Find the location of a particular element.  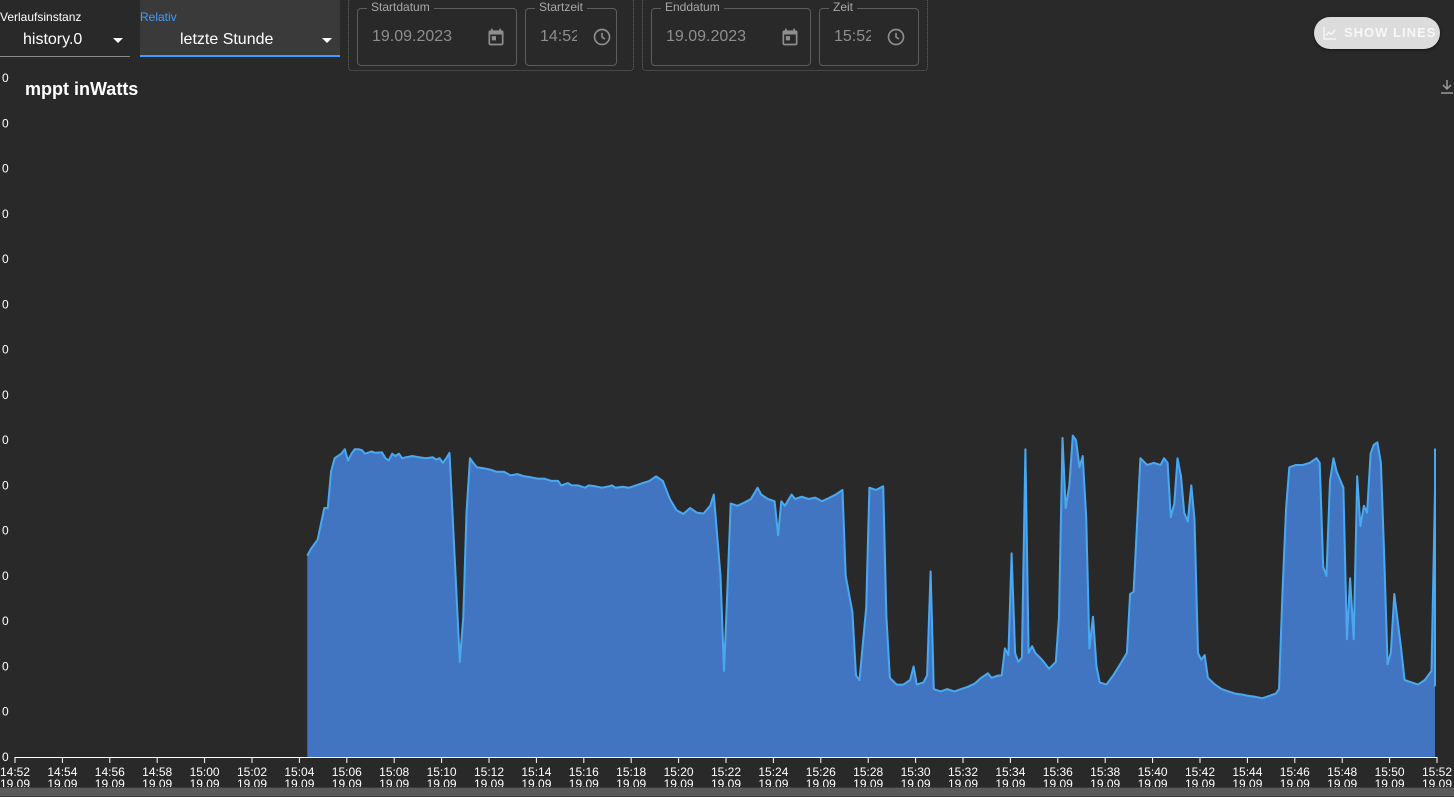

relative-range-select: Relativ letzte Stunde is located at coordinates (240, 28).